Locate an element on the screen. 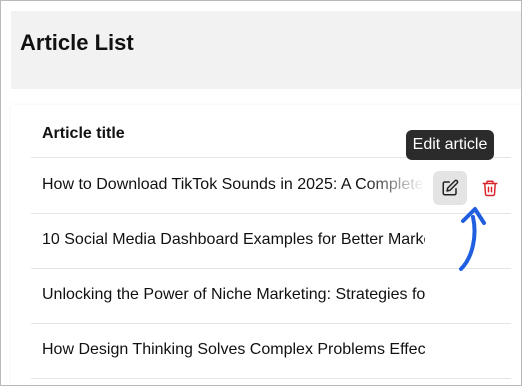  edit-article-button is located at coordinates (450, 188).